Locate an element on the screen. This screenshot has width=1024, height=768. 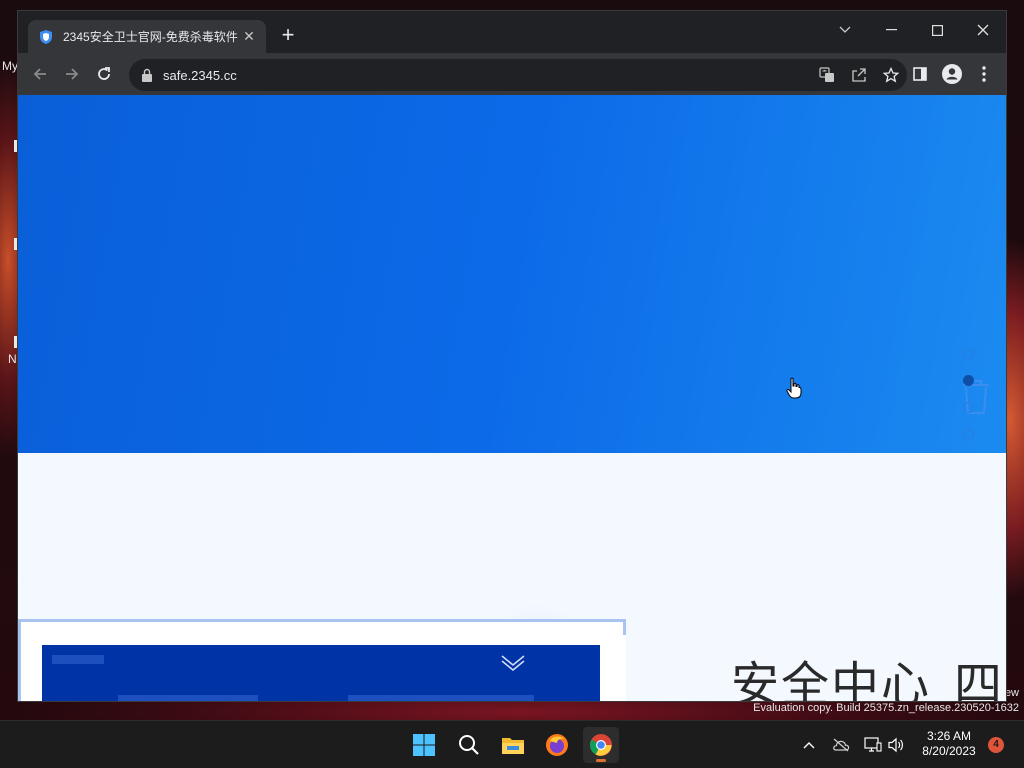
carousel-indicators is located at coordinates (970, 402).